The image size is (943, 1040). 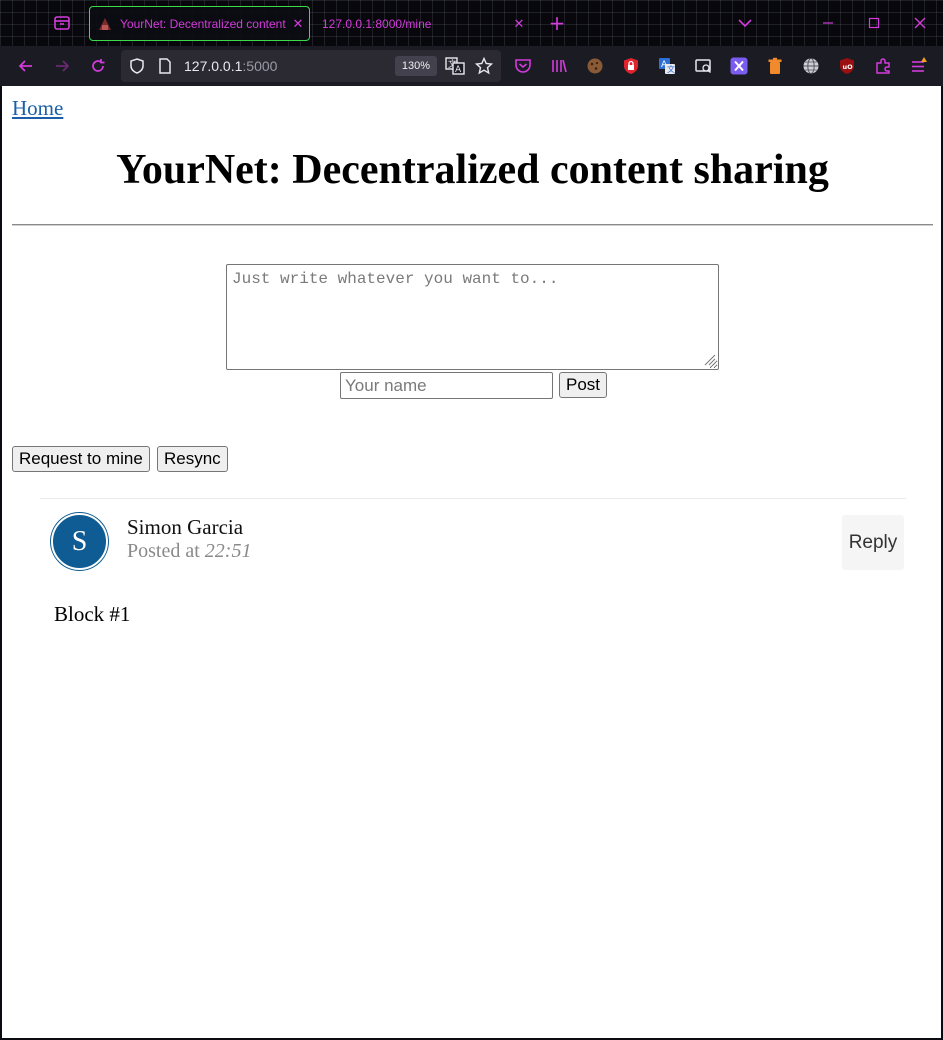 I want to click on url-host: 127.0.0.1, so click(x=213, y=66).